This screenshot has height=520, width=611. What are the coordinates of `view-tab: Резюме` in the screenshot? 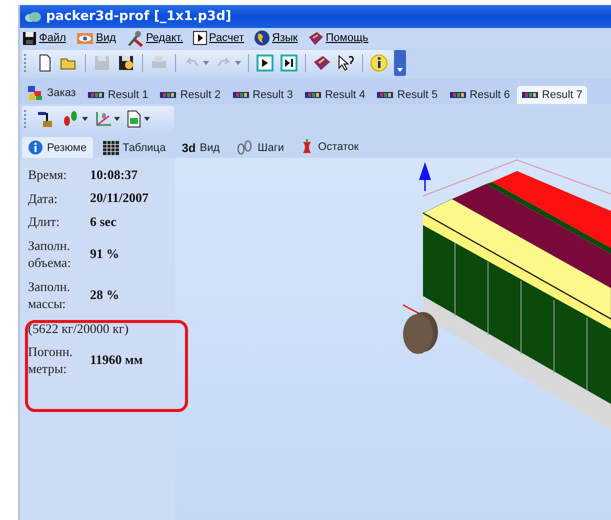 It's located at (57, 147).